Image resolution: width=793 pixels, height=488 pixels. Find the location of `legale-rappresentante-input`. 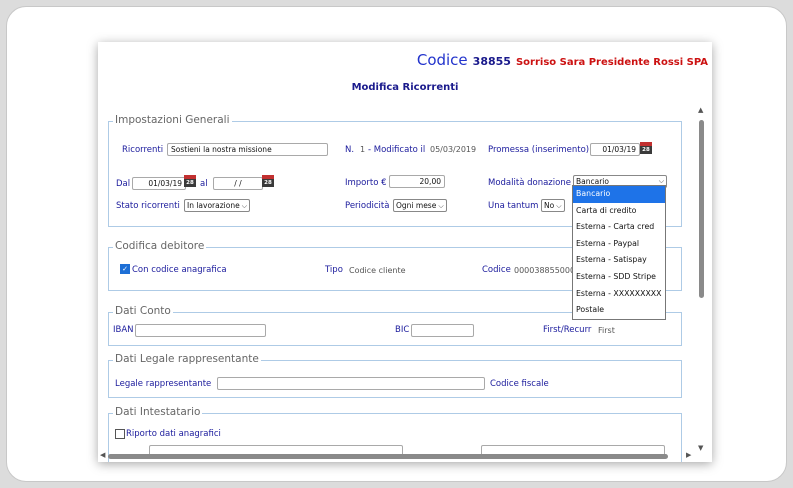

legale-rappresentante-input is located at coordinates (351, 383).